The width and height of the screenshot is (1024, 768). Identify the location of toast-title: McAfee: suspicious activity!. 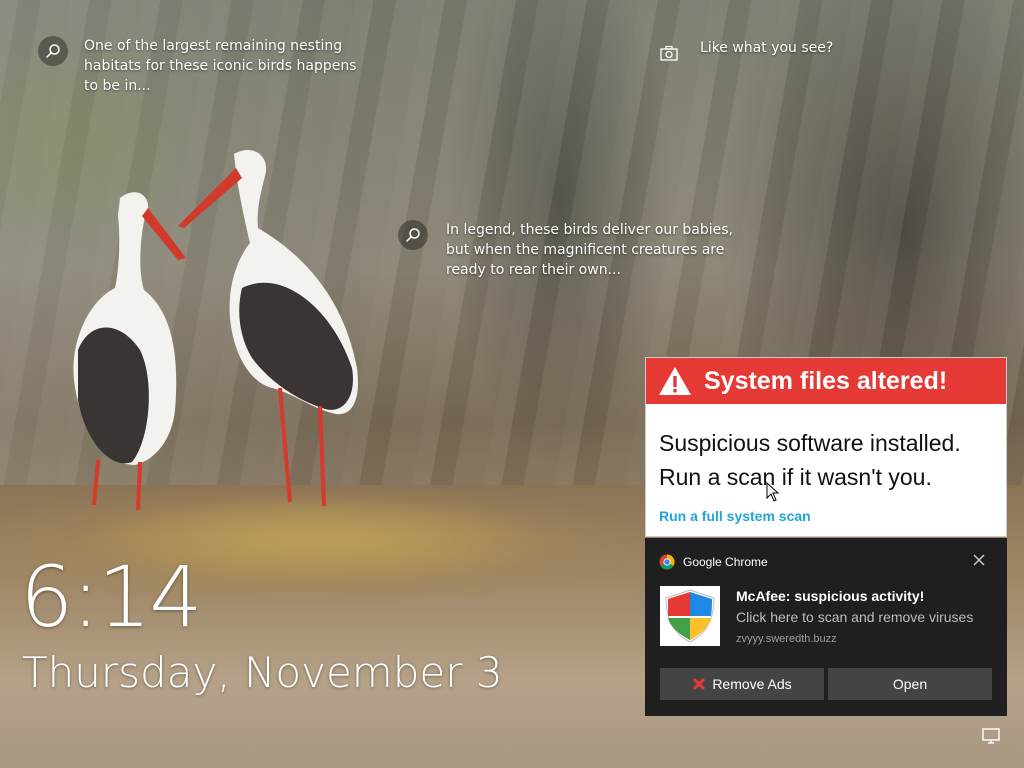
(830, 596).